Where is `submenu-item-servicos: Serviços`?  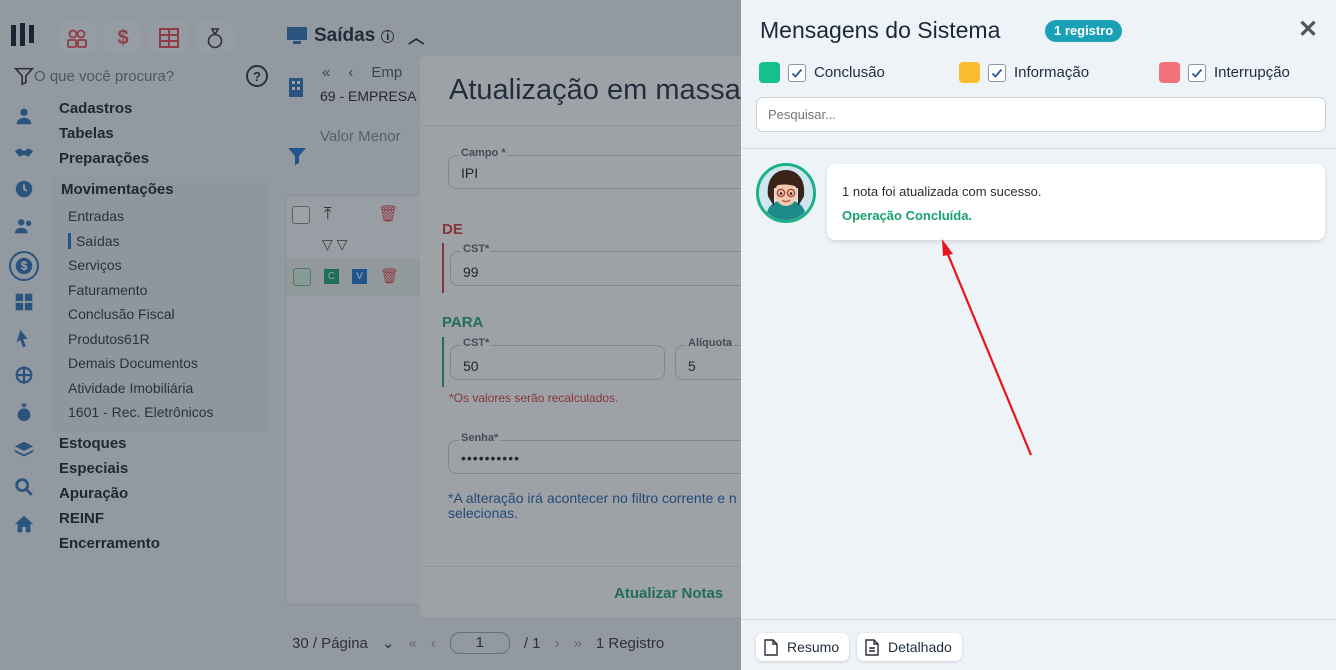 submenu-item-servicos: Serviços is located at coordinates (95, 265).